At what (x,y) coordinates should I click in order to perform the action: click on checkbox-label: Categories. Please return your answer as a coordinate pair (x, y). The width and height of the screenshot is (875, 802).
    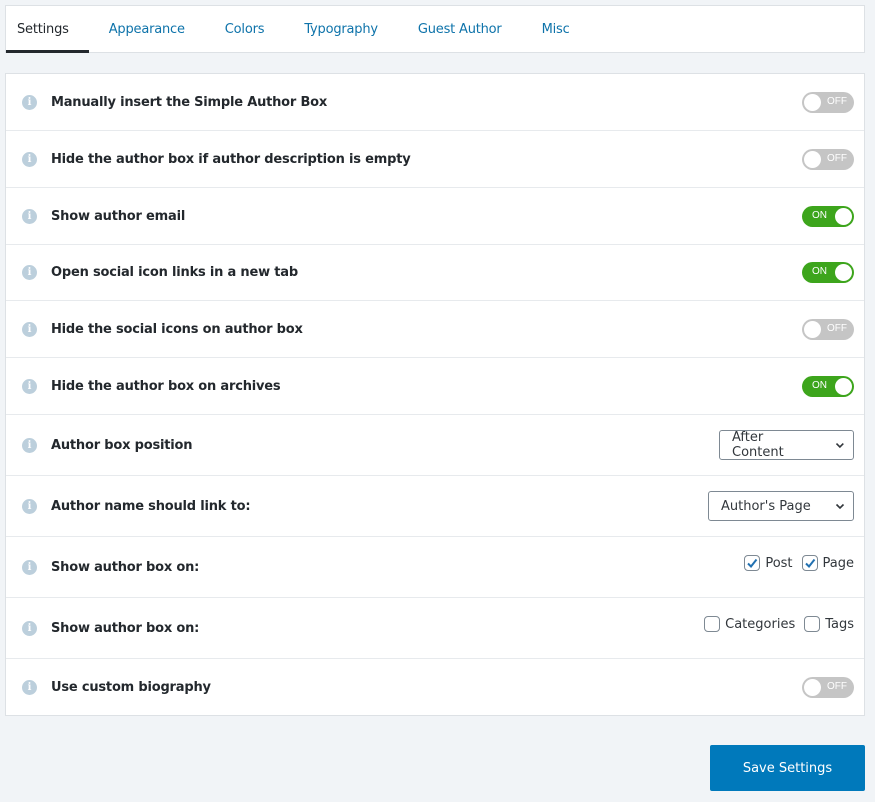
    Looking at the image, I should click on (760, 624).